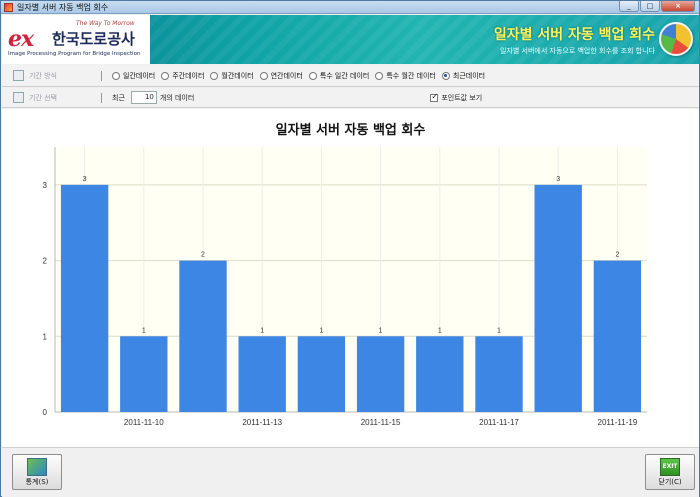  I want to click on period-option-5: 특수 월간 데이터, so click(405, 76).